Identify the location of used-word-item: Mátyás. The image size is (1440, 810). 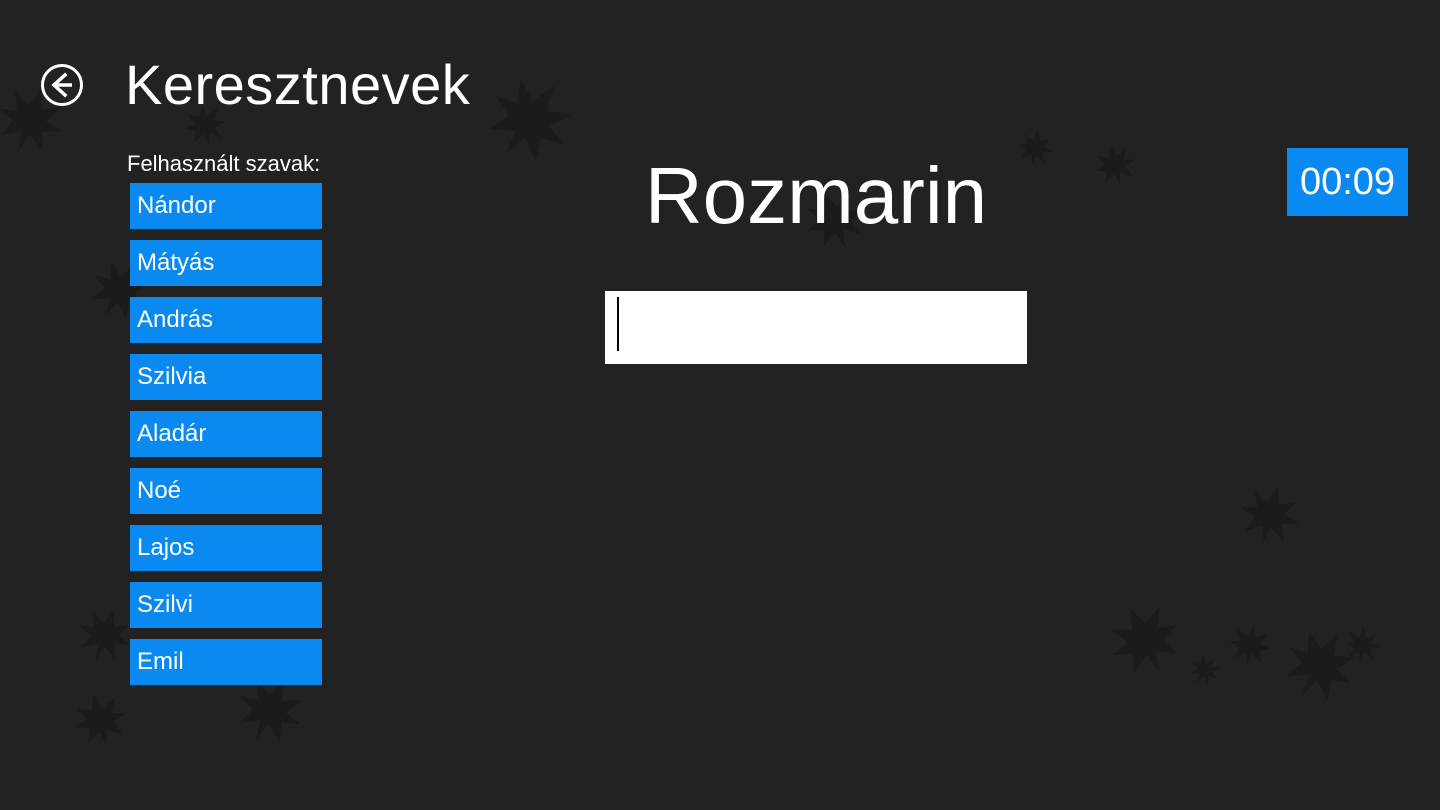
(226, 263).